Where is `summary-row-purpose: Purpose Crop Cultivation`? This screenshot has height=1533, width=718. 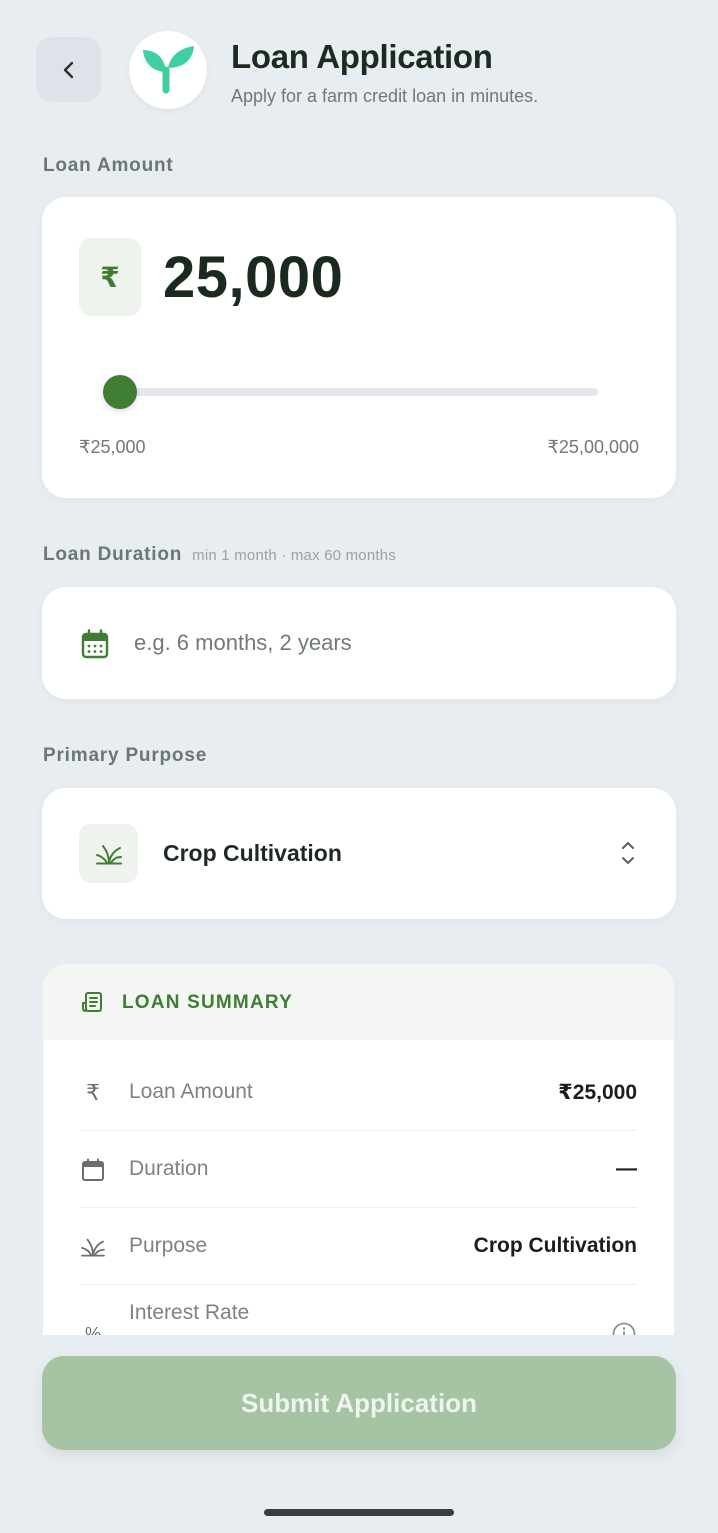
summary-row-purpose: Purpose Crop Cultivation is located at coordinates (358, 1246).